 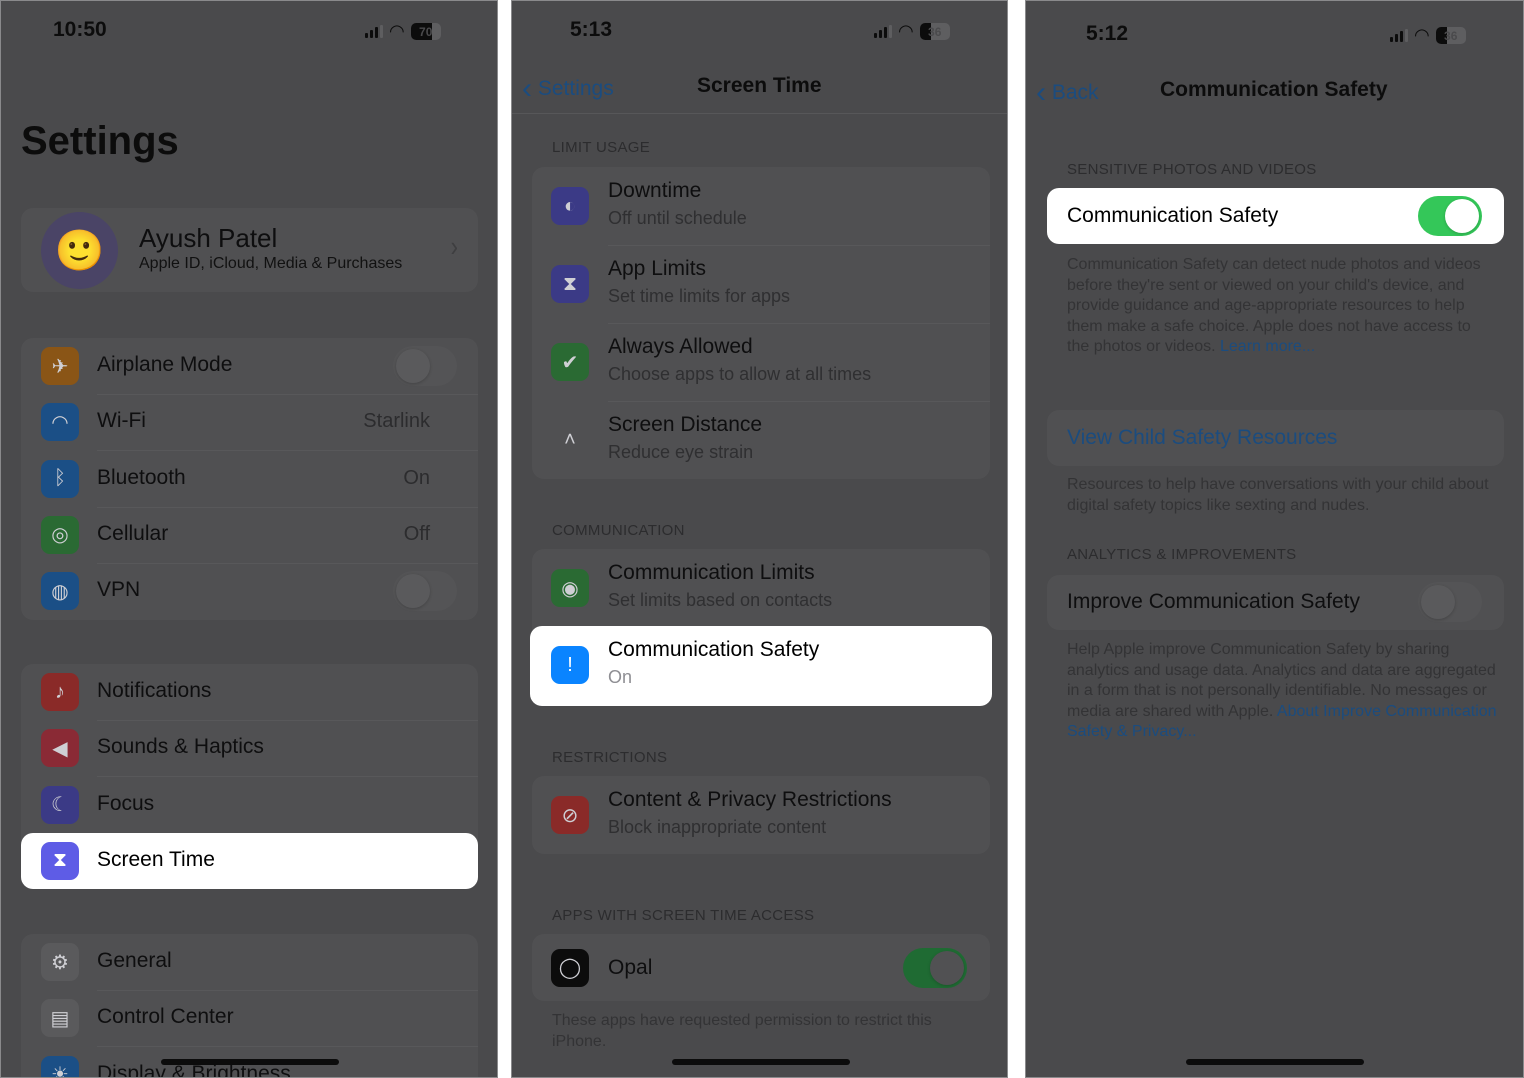 What do you see at coordinates (761, 666) in the screenshot?
I see `screen-time-row-communication-safety: ! Communication Safety On` at bounding box center [761, 666].